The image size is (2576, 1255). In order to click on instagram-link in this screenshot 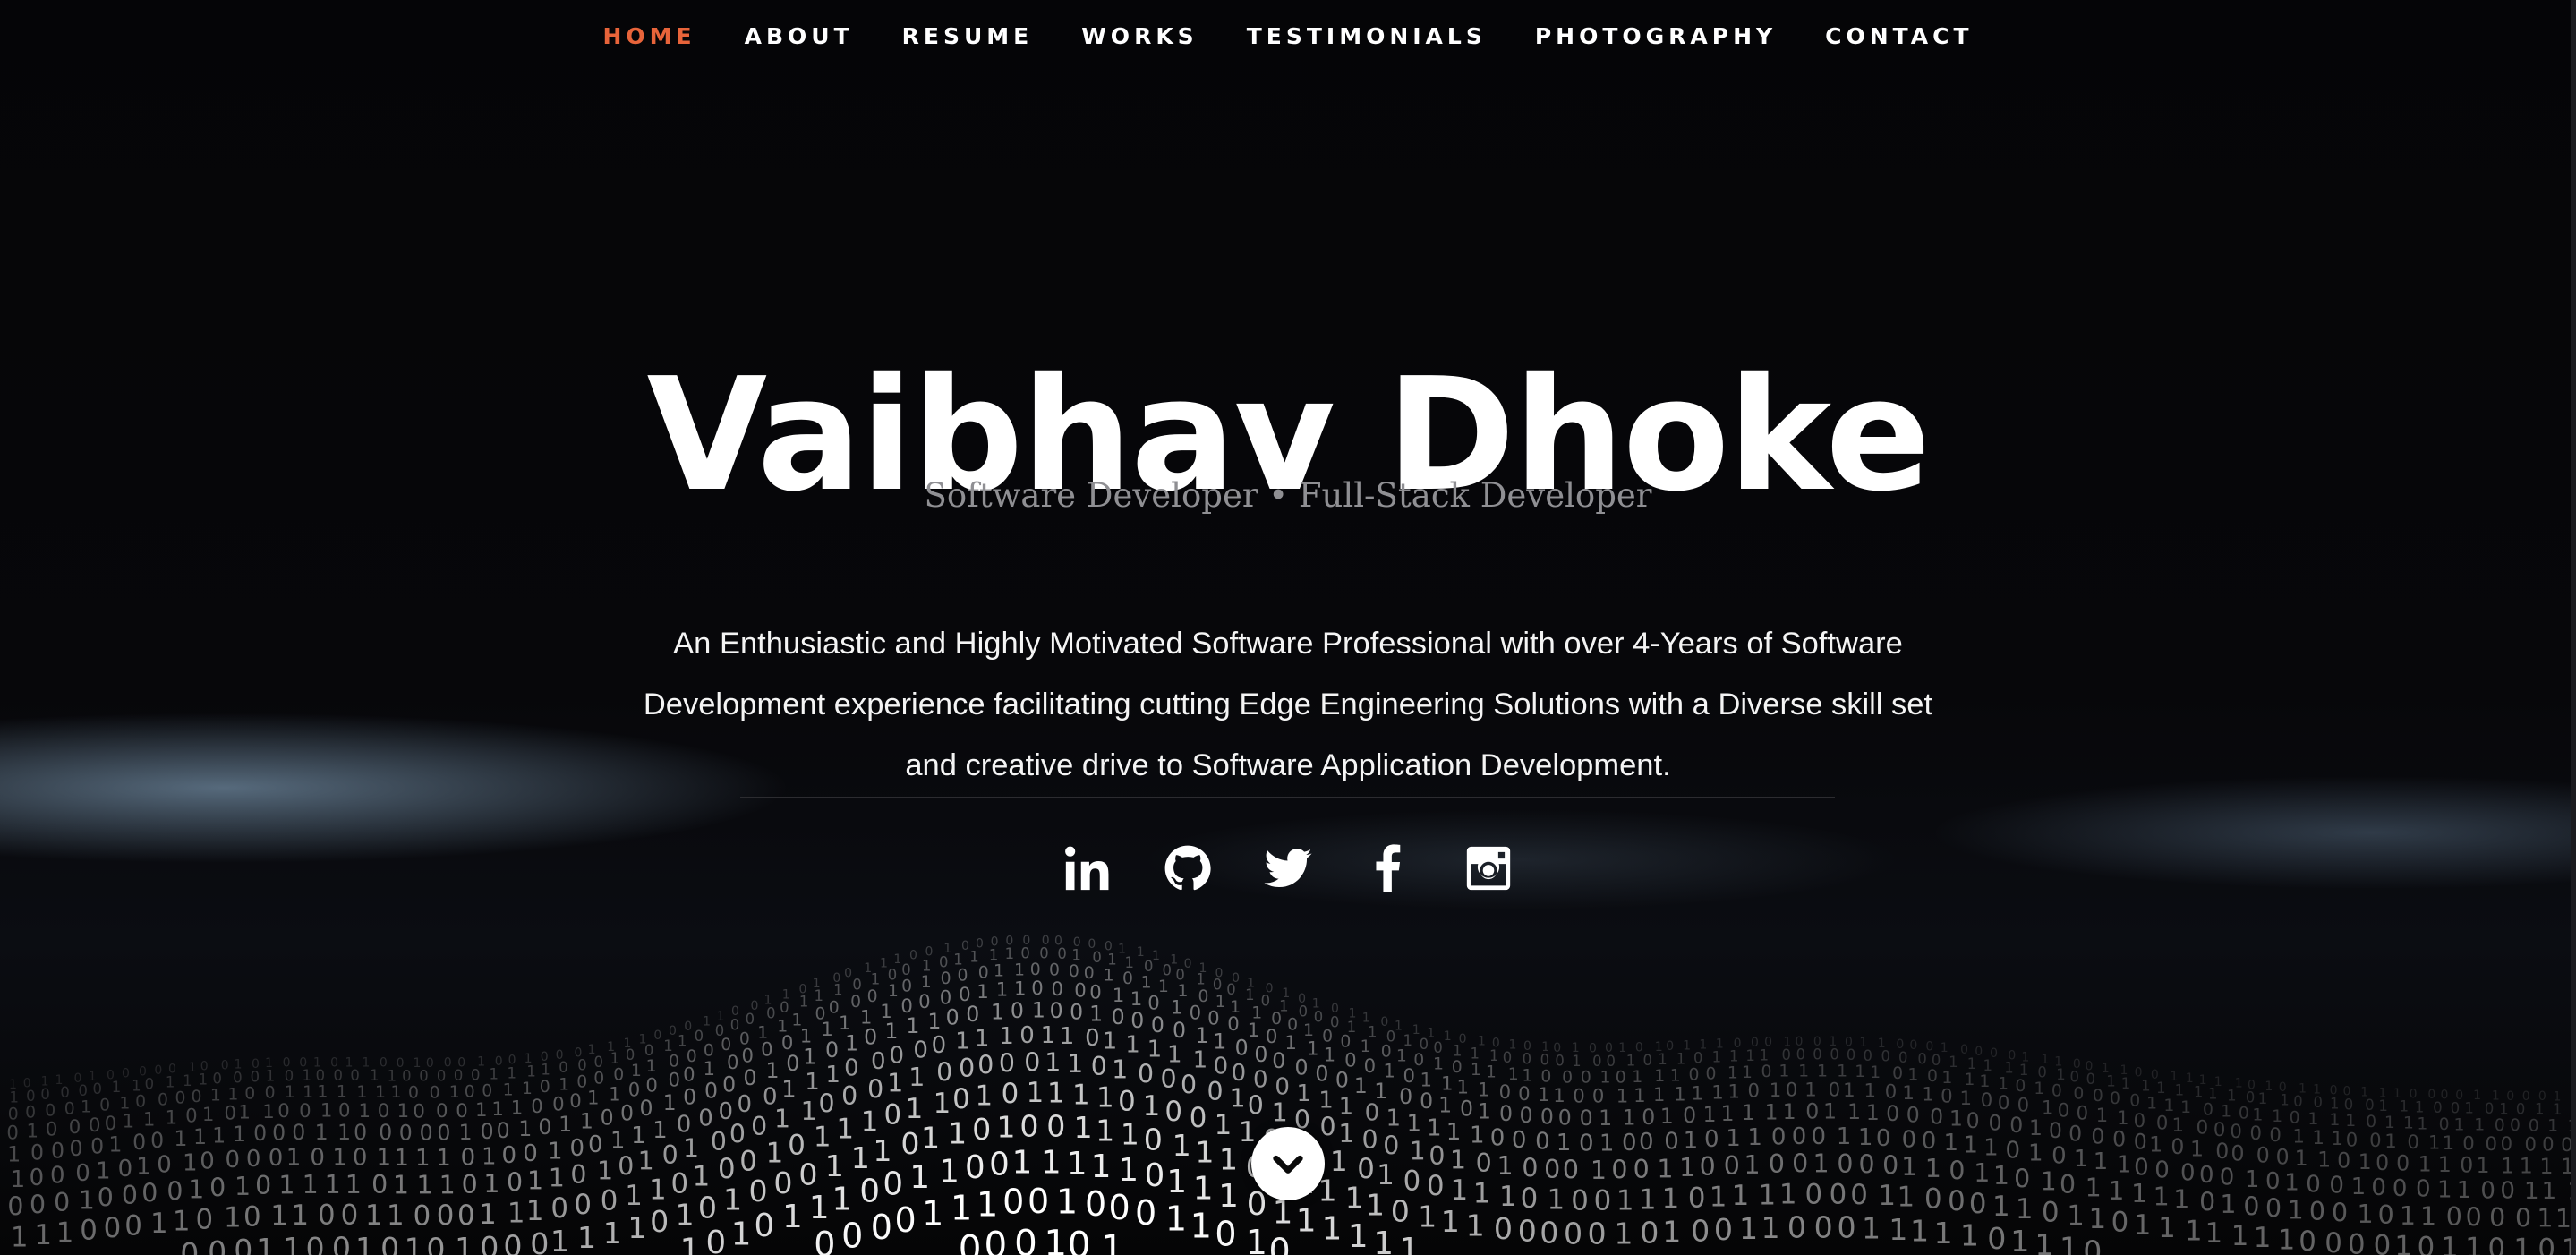, I will do `click(1488, 868)`.